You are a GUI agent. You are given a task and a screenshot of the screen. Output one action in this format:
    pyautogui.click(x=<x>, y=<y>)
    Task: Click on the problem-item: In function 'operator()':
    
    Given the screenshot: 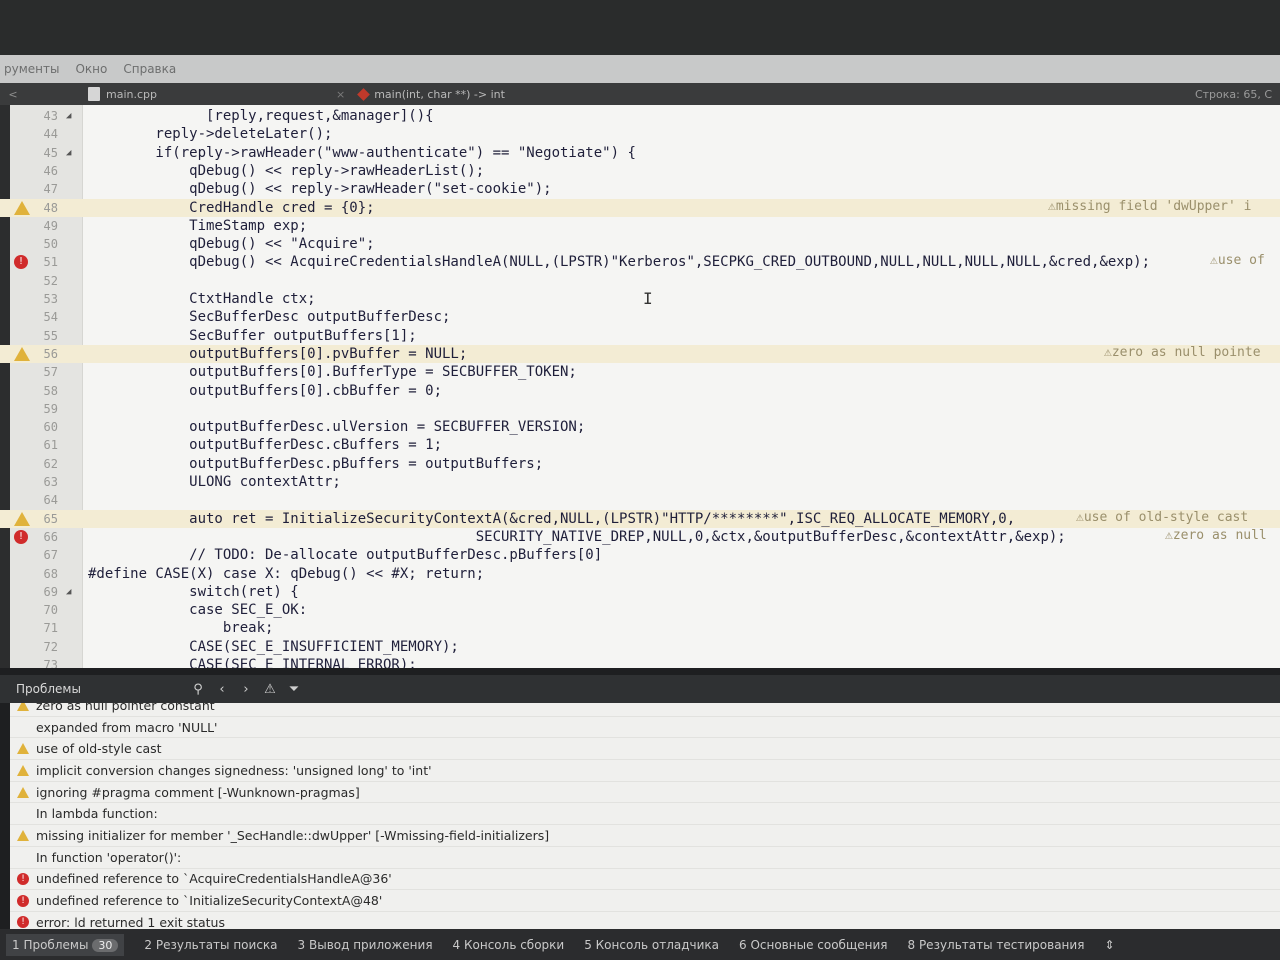 What is the action you would take?
    pyautogui.click(x=645, y=858)
    